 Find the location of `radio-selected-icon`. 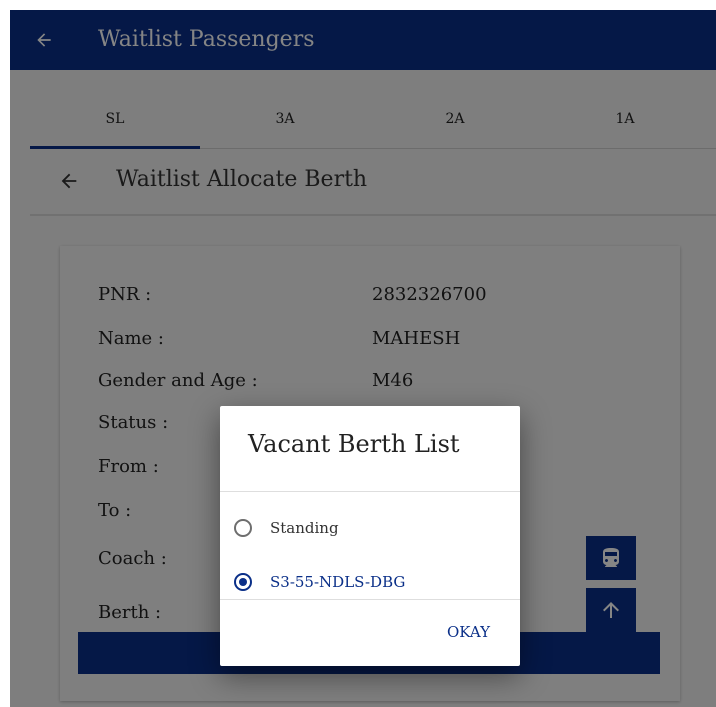

radio-selected-icon is located at coordinates (243, 582).